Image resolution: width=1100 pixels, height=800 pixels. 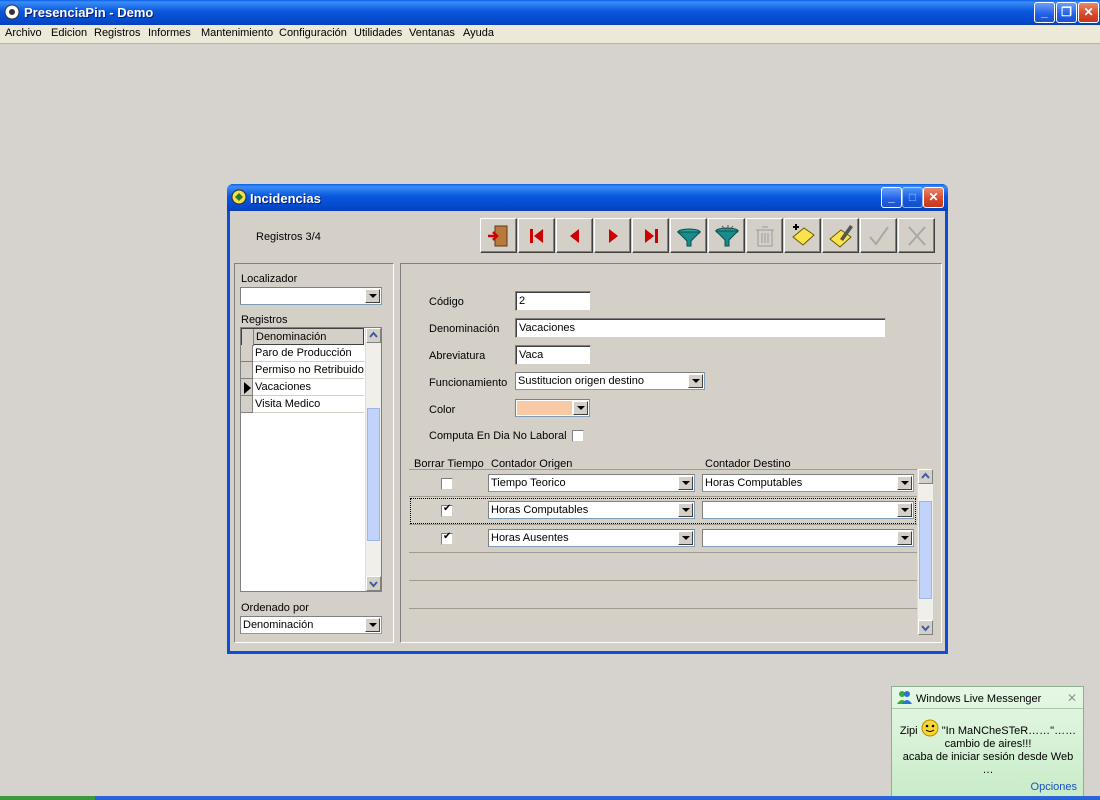 What do you see at coordinates (1088, 12) in the screenshot?
I see `close-button: ✕` at bounding box center [1088, 12].